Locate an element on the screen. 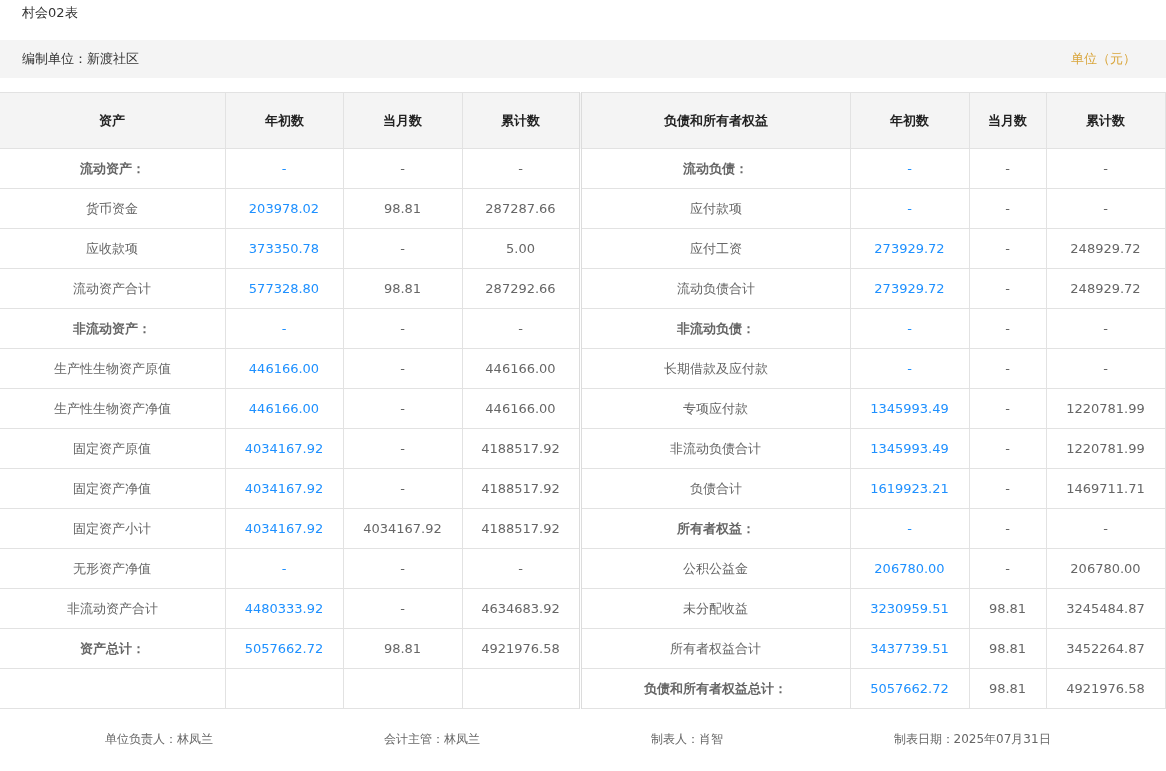 This screenshot has width=1166, height=771. row-label: 负债合计 is located at coordinates (715, 488).